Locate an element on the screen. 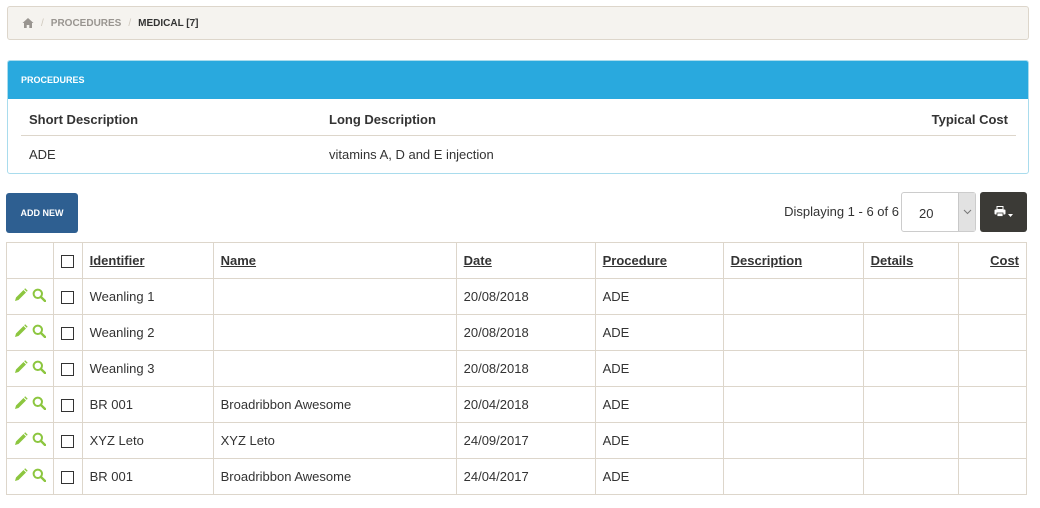  sort-name-link: Name is located at coordinates (238, 260).